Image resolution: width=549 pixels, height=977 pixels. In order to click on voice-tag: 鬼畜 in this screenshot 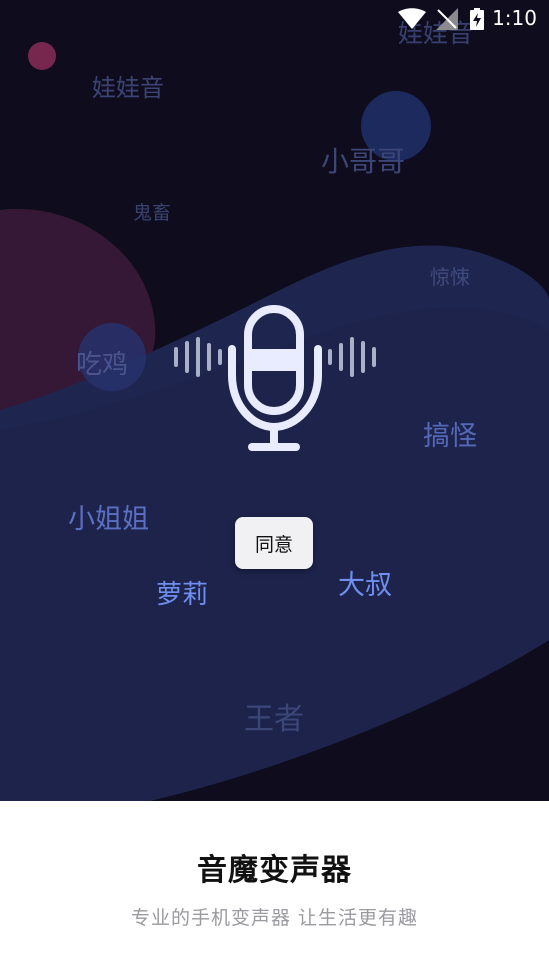, I will do `click(152, 213)`.